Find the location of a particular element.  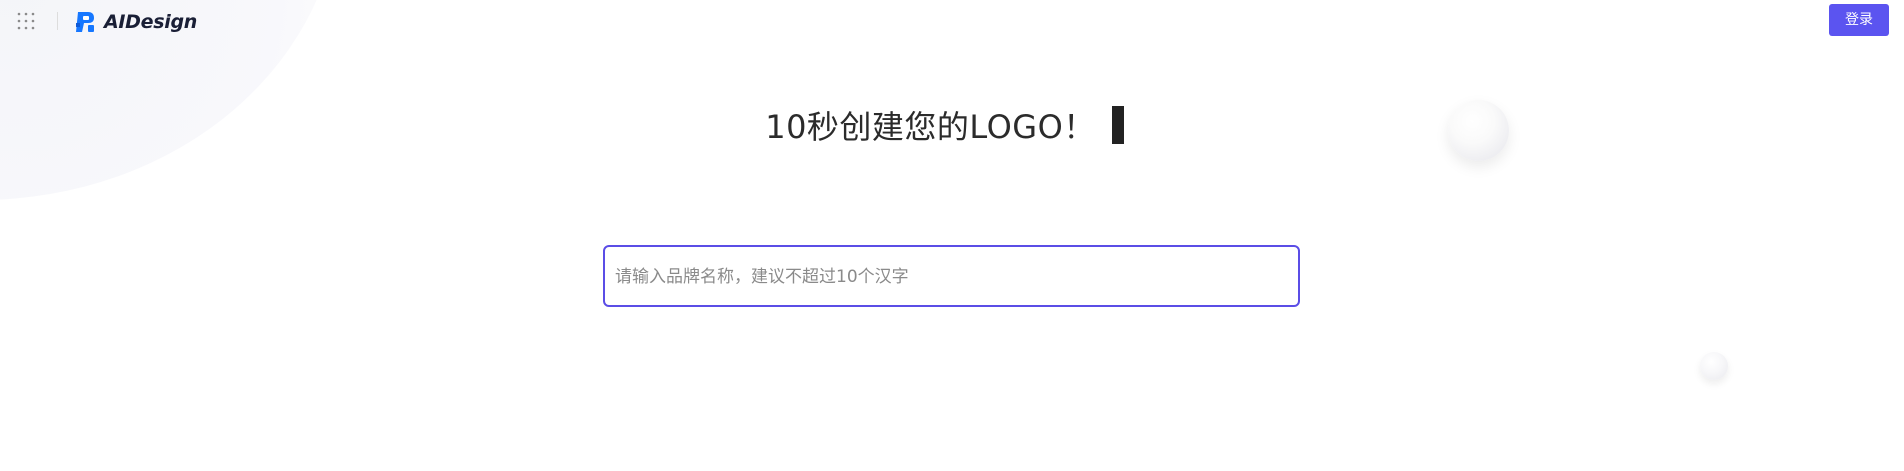

grid-dots-icon is located at coordinates (26, 21).